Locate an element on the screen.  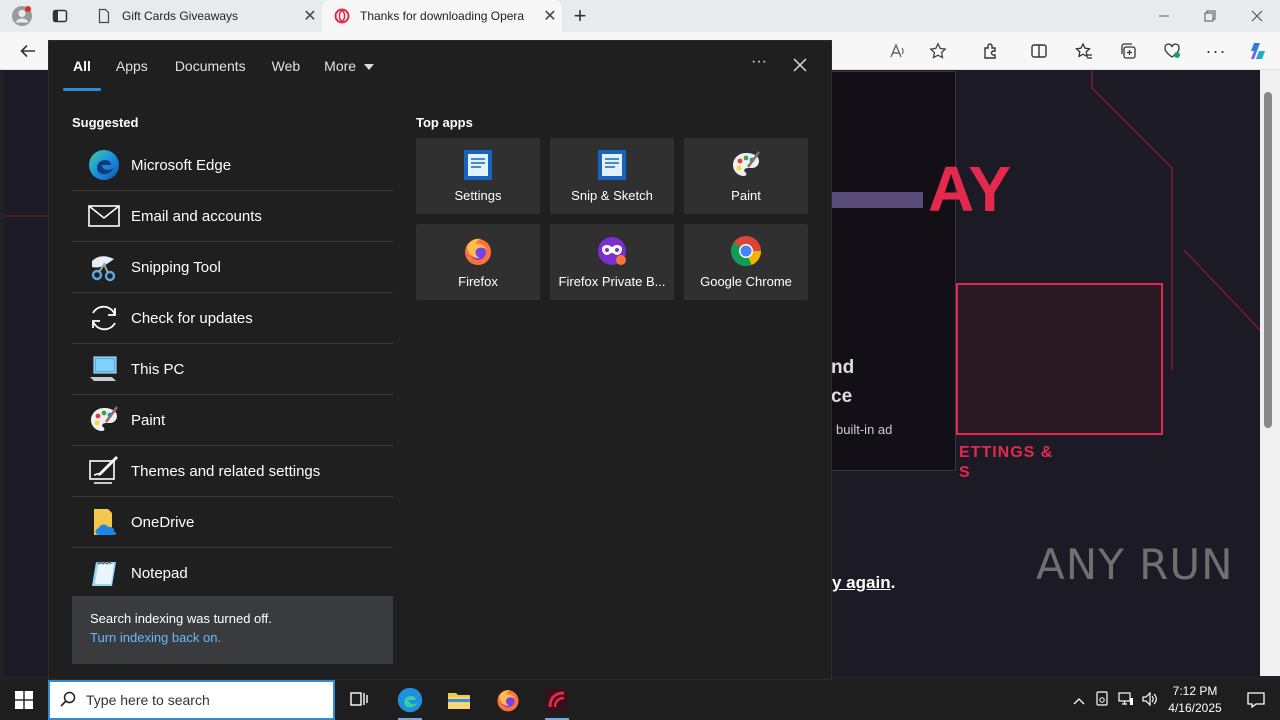
app-tile-label: Google Chrome is located at coordinates (746, 281).